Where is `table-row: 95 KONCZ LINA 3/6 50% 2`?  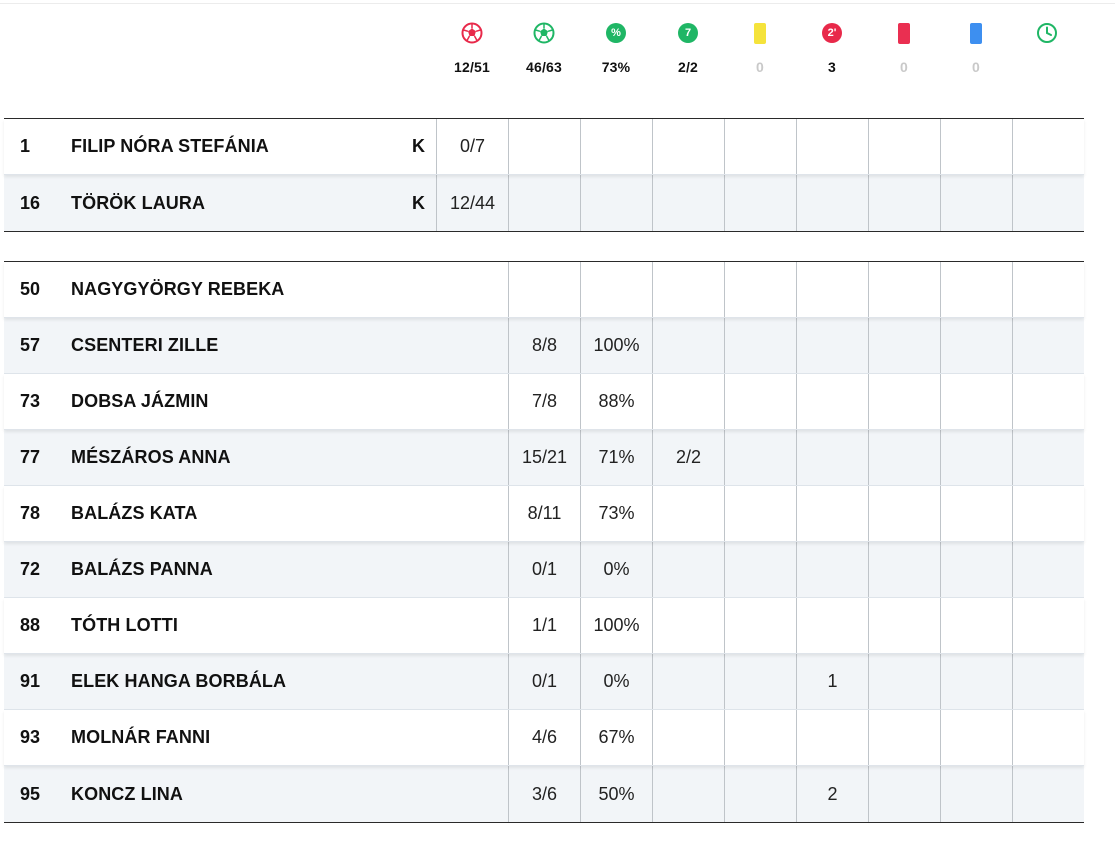 table-row: 95 KONCZ LINA 3/6 50% 2 is located at coordinates (544, 794).